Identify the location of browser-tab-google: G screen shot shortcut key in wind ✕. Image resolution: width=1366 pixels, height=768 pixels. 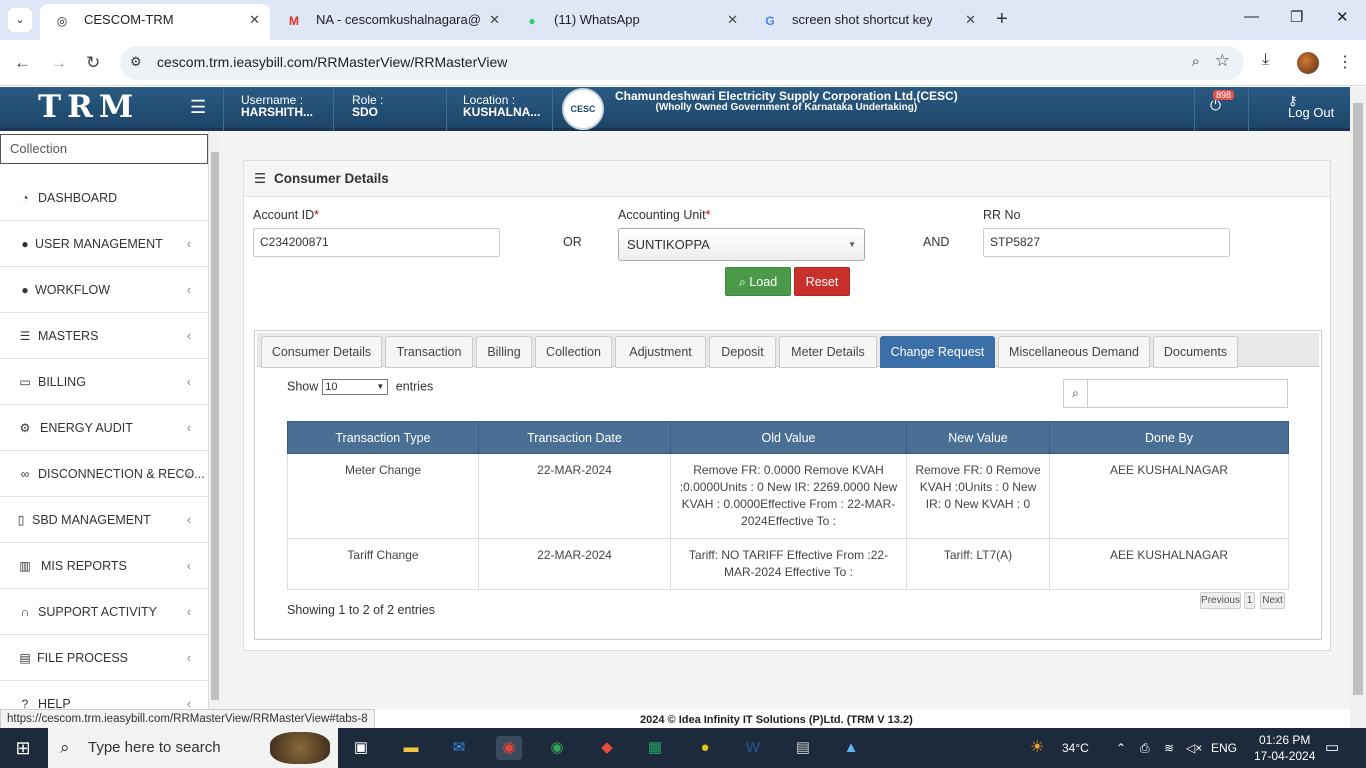
(867, 22).